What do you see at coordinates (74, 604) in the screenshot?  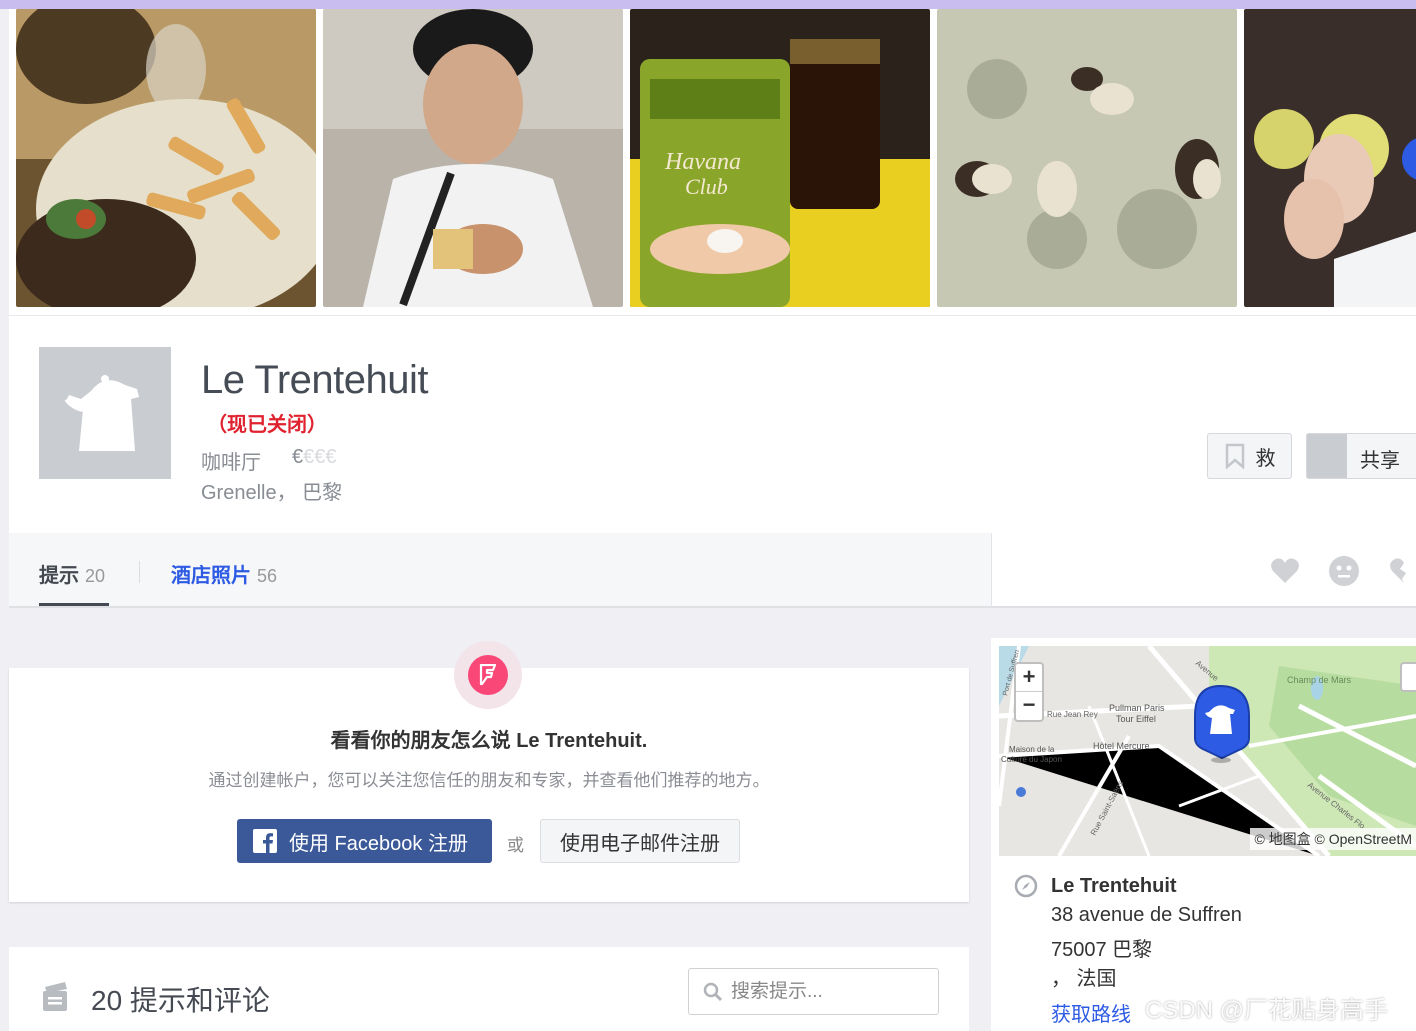 I see `active-tab-indicator` at bounding box center [74, 604].